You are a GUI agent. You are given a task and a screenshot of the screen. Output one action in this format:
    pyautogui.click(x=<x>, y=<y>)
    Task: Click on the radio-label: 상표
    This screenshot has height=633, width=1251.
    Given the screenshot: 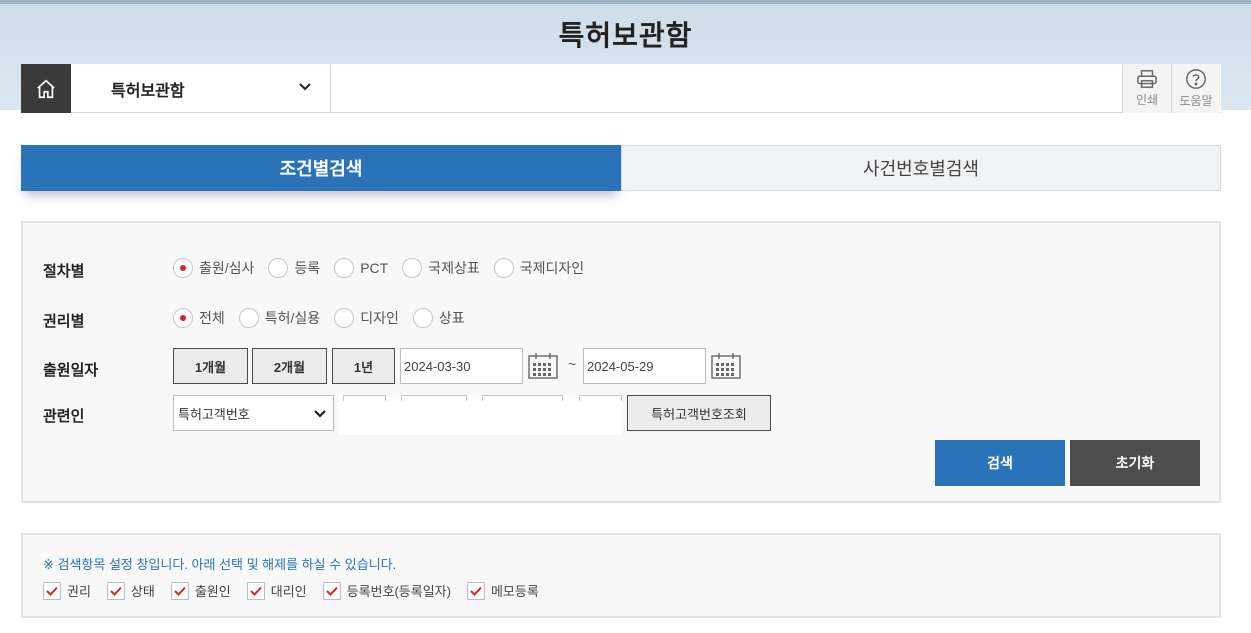 What is the action you would take?
    pyautogui.click(x=451, y=318)
    